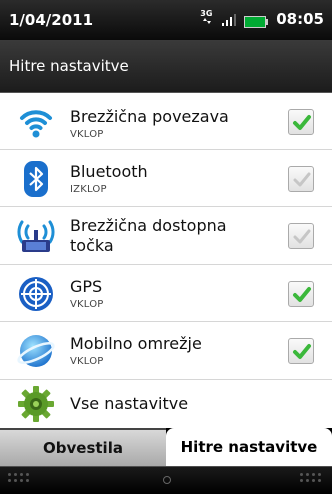 The image size is (332, 494). I want to click on tab-bar: Obvestila Hitre nastavitve, so click(166, 447).